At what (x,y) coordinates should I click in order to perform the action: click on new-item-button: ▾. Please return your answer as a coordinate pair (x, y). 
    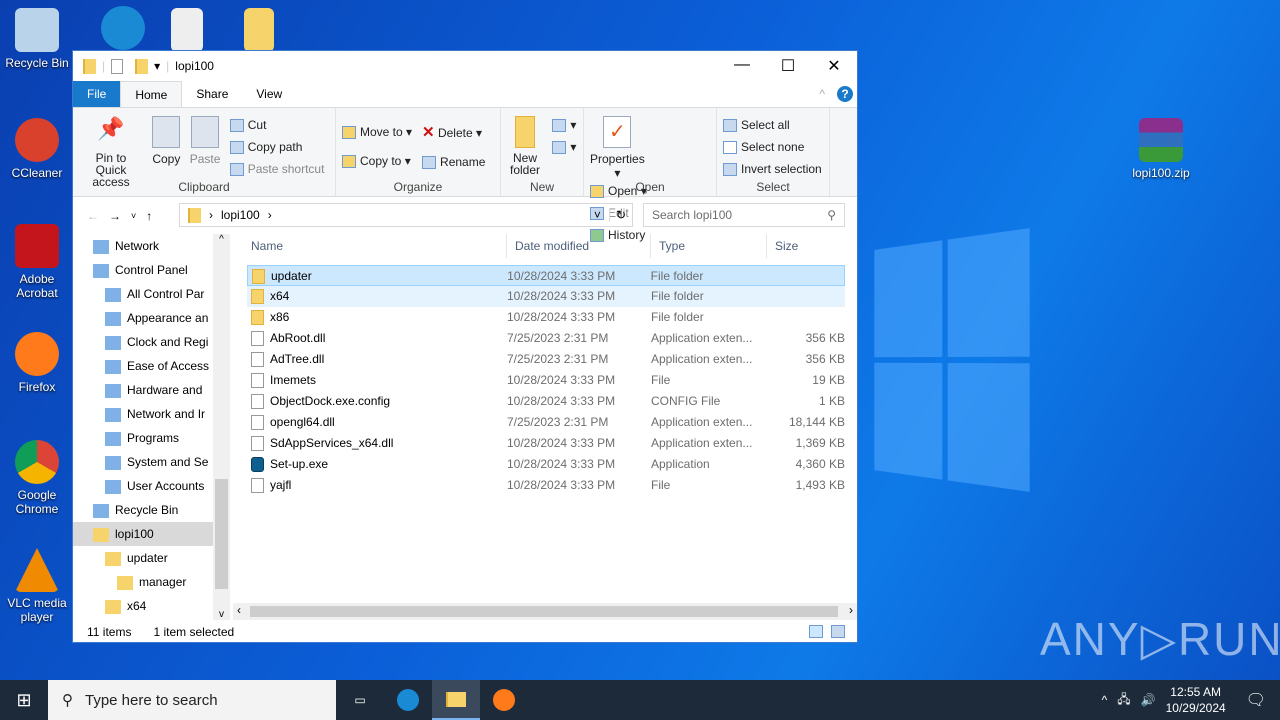
    Looking at the image, I should click on (564, 125).